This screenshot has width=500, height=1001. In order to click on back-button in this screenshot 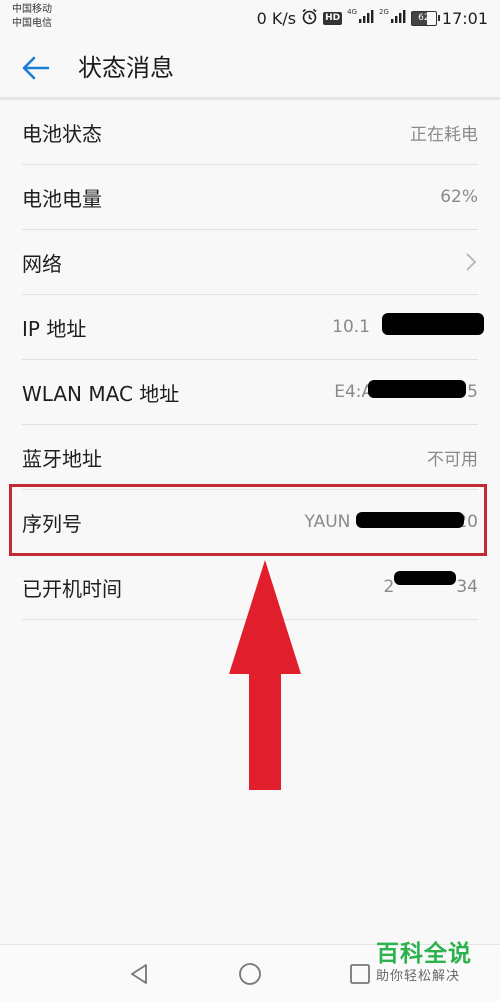, I will do `click(36, 68)`.